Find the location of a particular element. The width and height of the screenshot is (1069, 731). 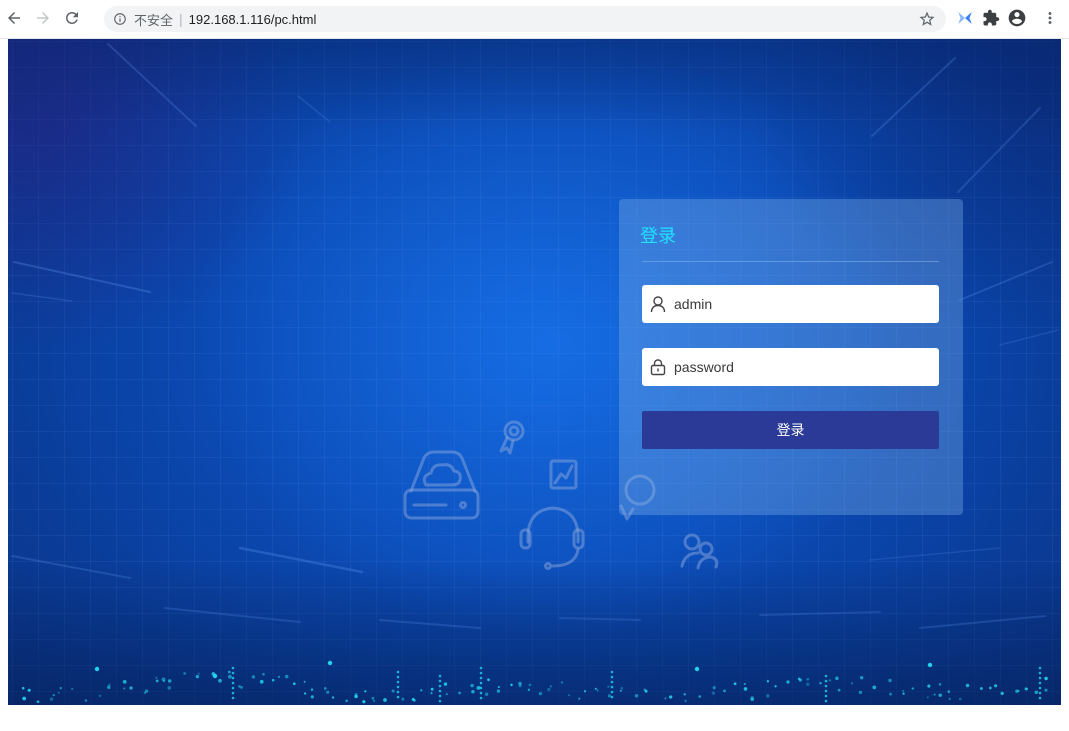

password-input is located at coordinates (790, 367).